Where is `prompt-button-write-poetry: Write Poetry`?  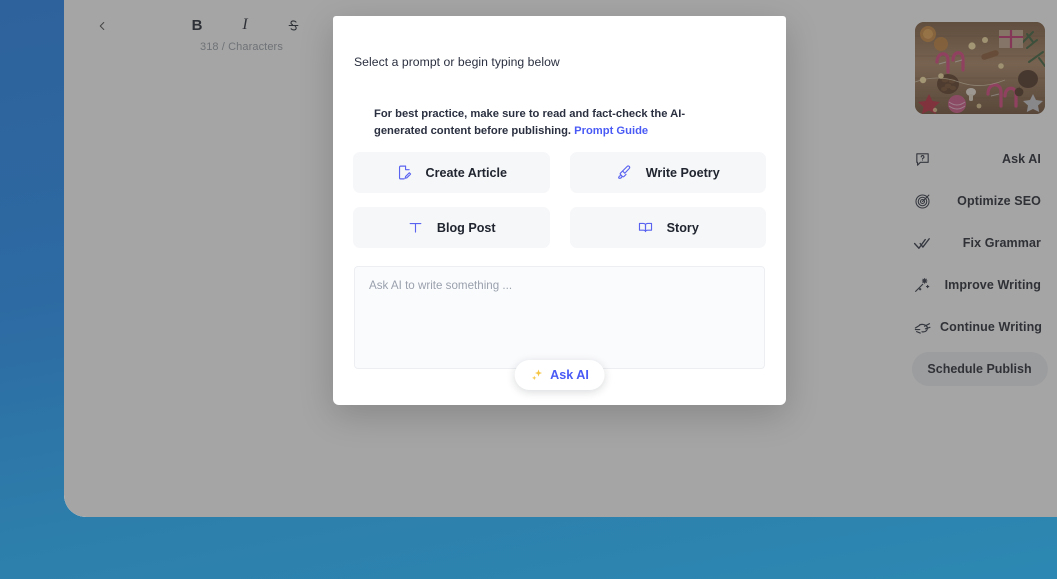
prompt-button-write-poetry: Write Poetry is located at coordinates (667, 172).